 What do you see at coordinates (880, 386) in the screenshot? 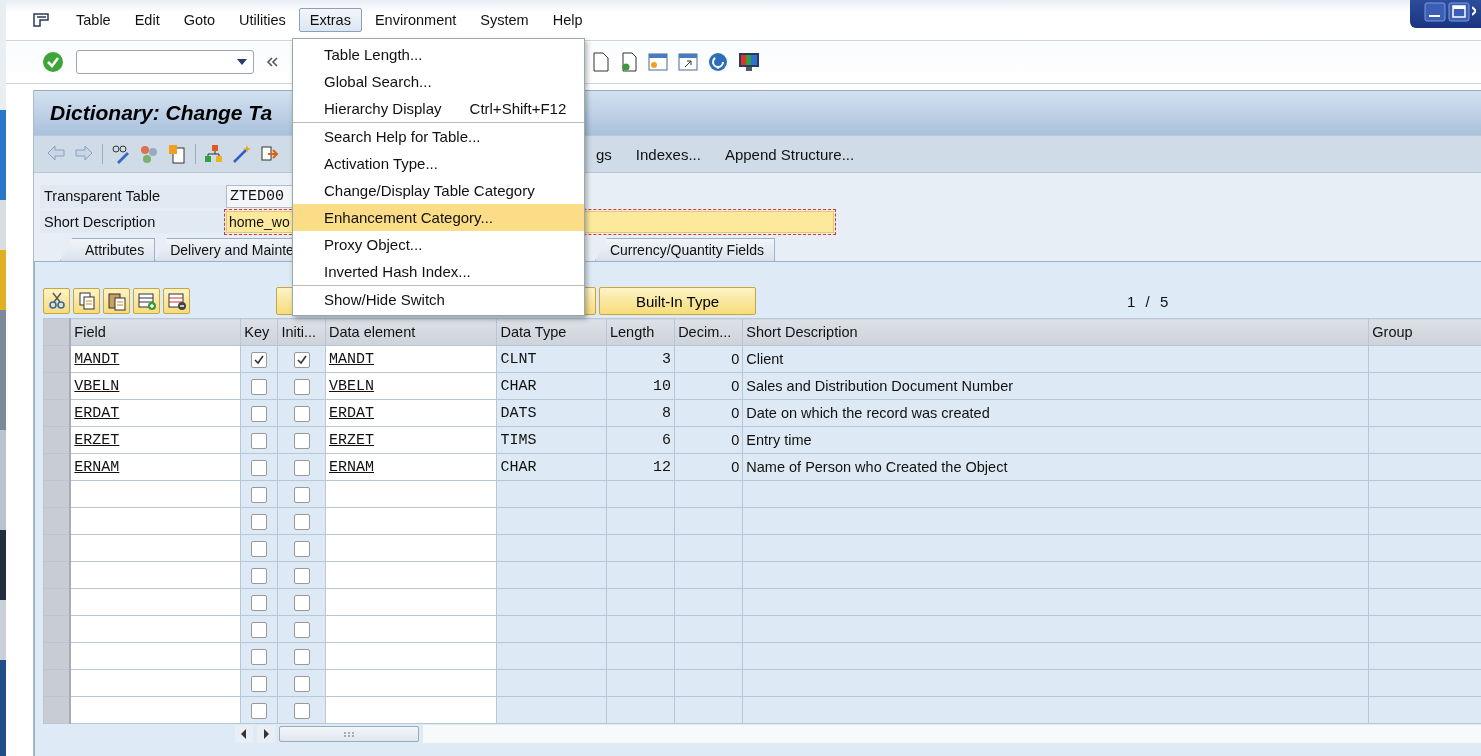
I see `table-cell: Sales and Distribution Document Number` at bounding box center [880, 386].